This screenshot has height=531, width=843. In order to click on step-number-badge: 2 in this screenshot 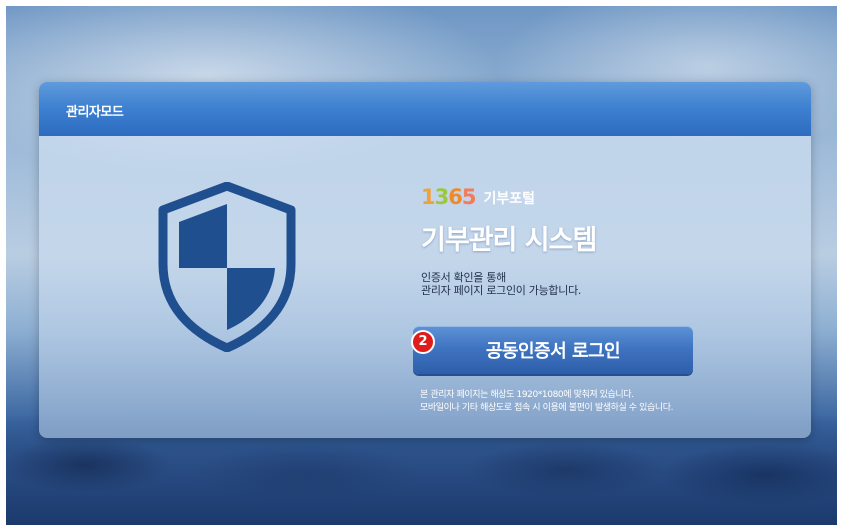, I will do `click(423, 342)`.